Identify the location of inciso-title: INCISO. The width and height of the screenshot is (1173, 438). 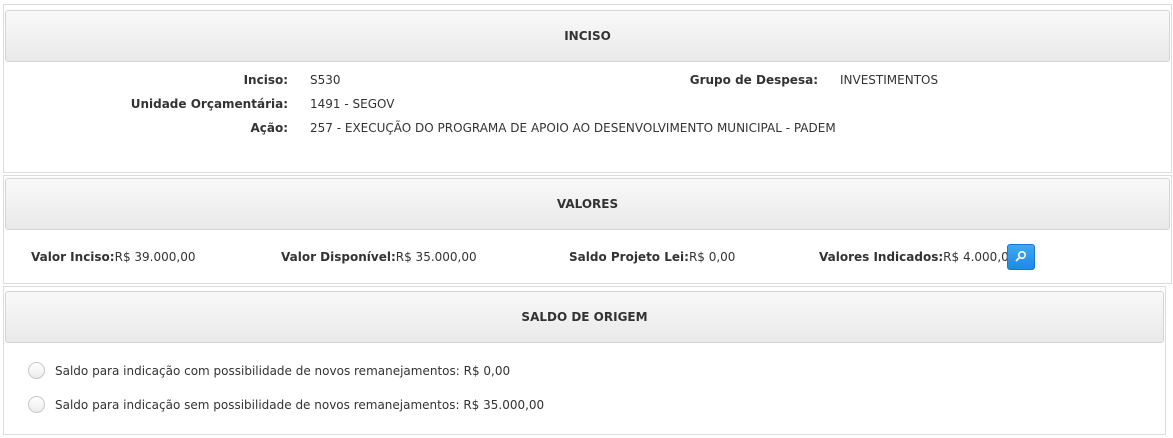
(587, 36).